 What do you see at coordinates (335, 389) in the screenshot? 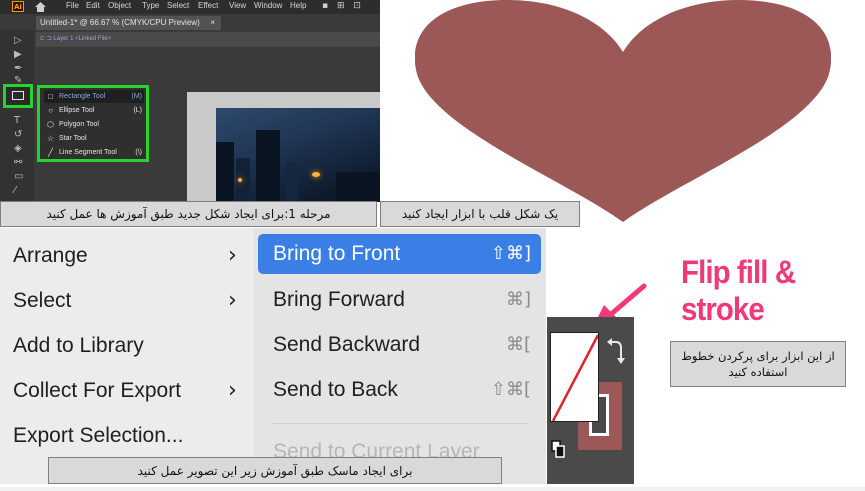
I see `send-to-back-label: Send to Back` at bounding box center [335, 389].